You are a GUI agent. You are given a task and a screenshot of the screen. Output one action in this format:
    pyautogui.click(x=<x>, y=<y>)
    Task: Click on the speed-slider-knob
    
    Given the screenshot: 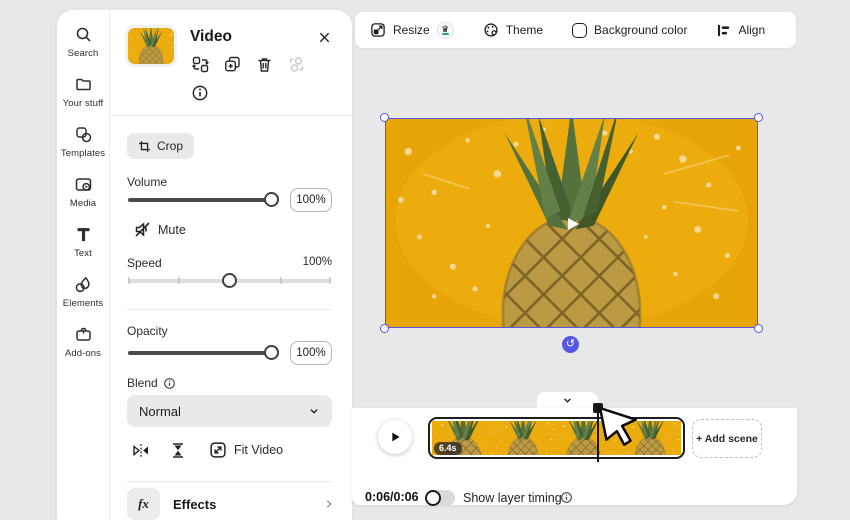 What is the action you would take?
    pyautogui.click(x=229, y=280)
    